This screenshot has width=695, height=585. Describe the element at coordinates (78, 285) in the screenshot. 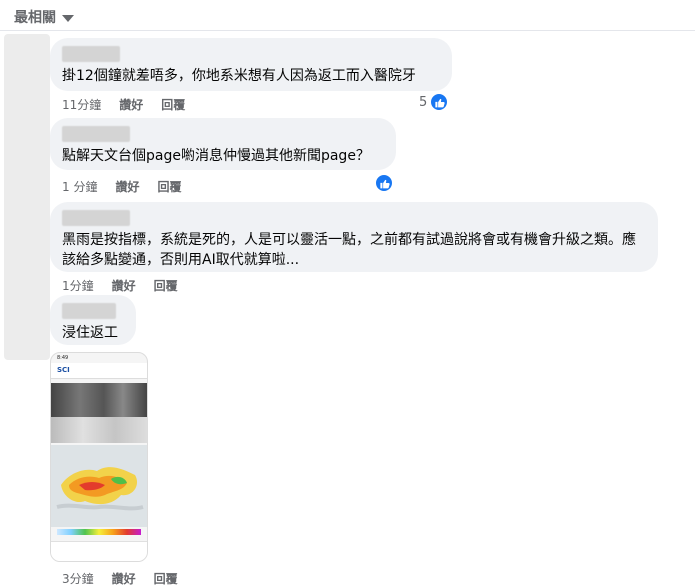

I see `comment-time: 1分鐘` at that location.